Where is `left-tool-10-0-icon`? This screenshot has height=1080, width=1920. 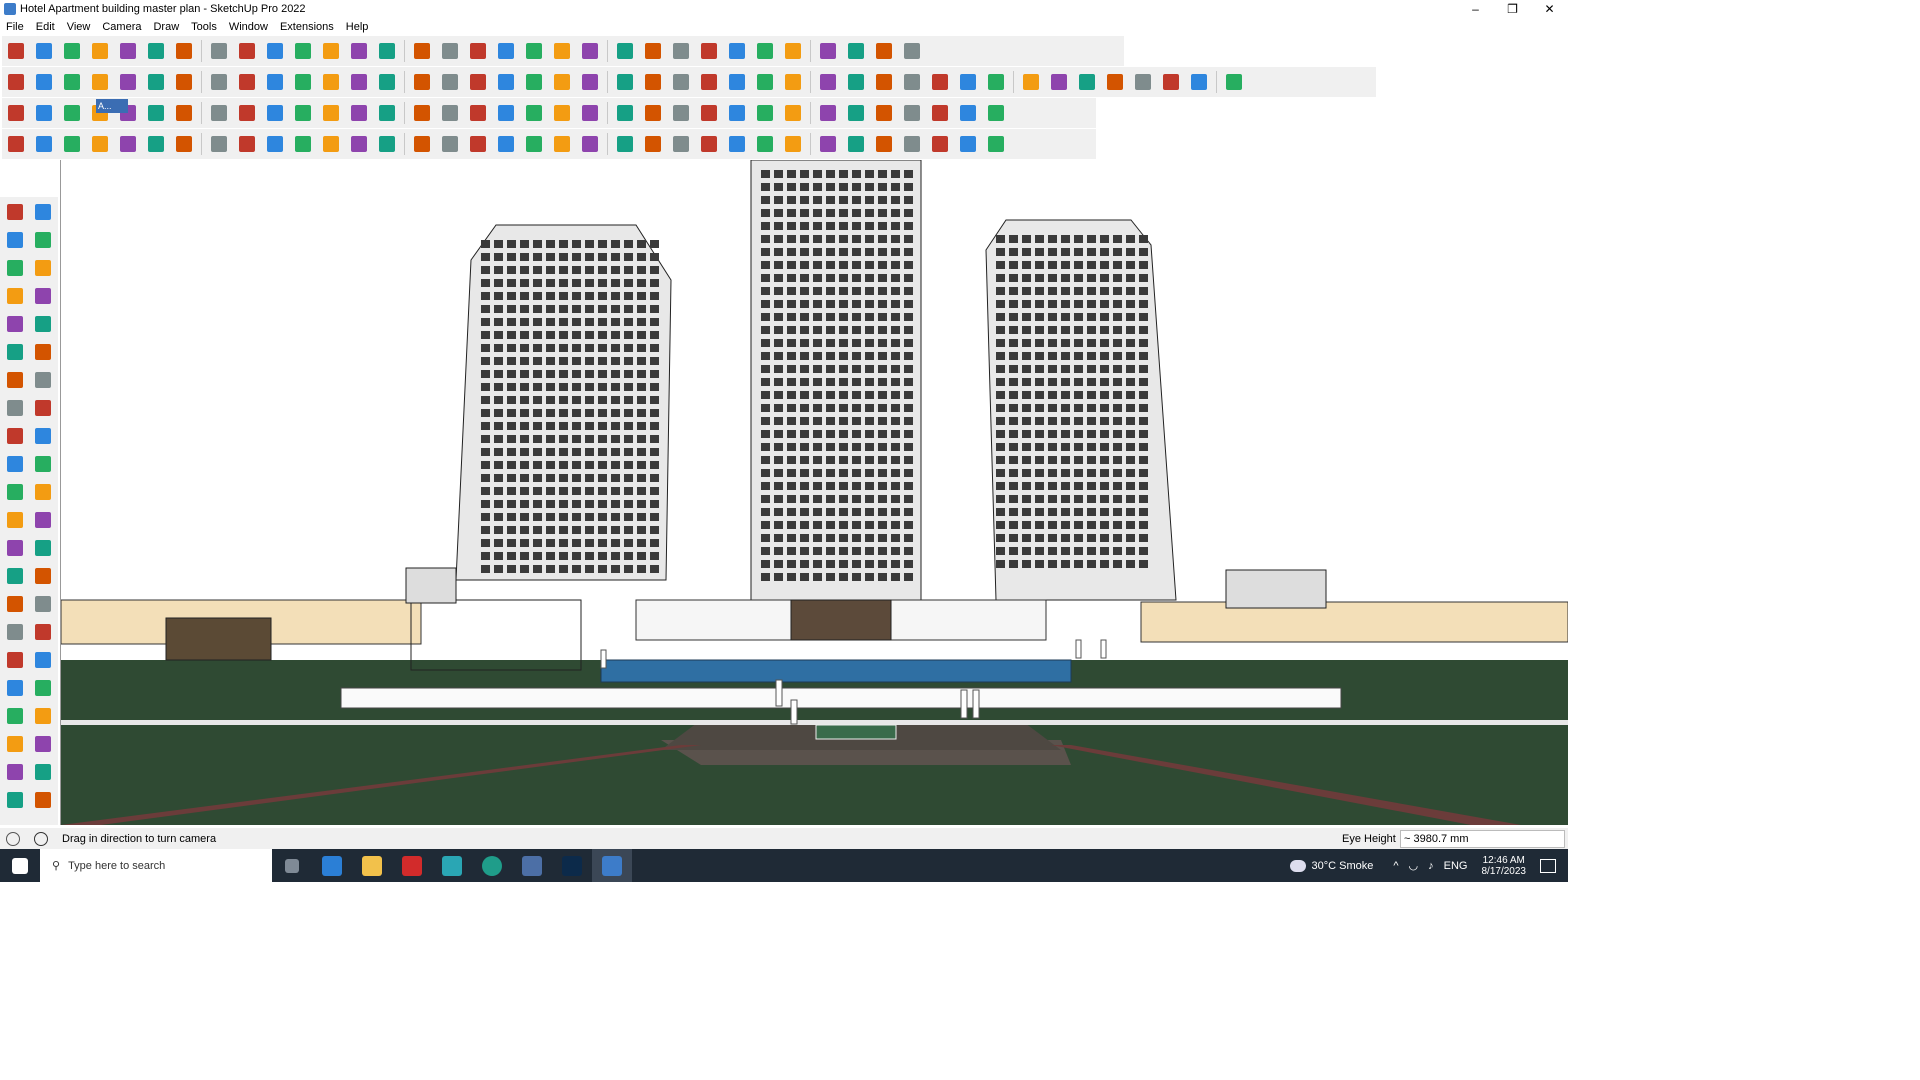
left-tool-10-0-icon is located at coordinates (15, 492).